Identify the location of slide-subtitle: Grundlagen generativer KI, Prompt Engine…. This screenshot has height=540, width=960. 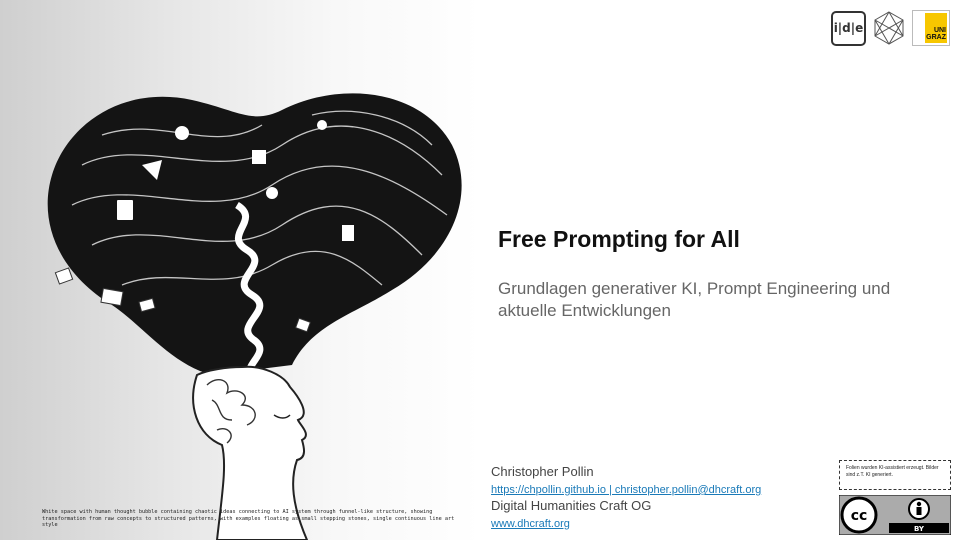
(694, 299).